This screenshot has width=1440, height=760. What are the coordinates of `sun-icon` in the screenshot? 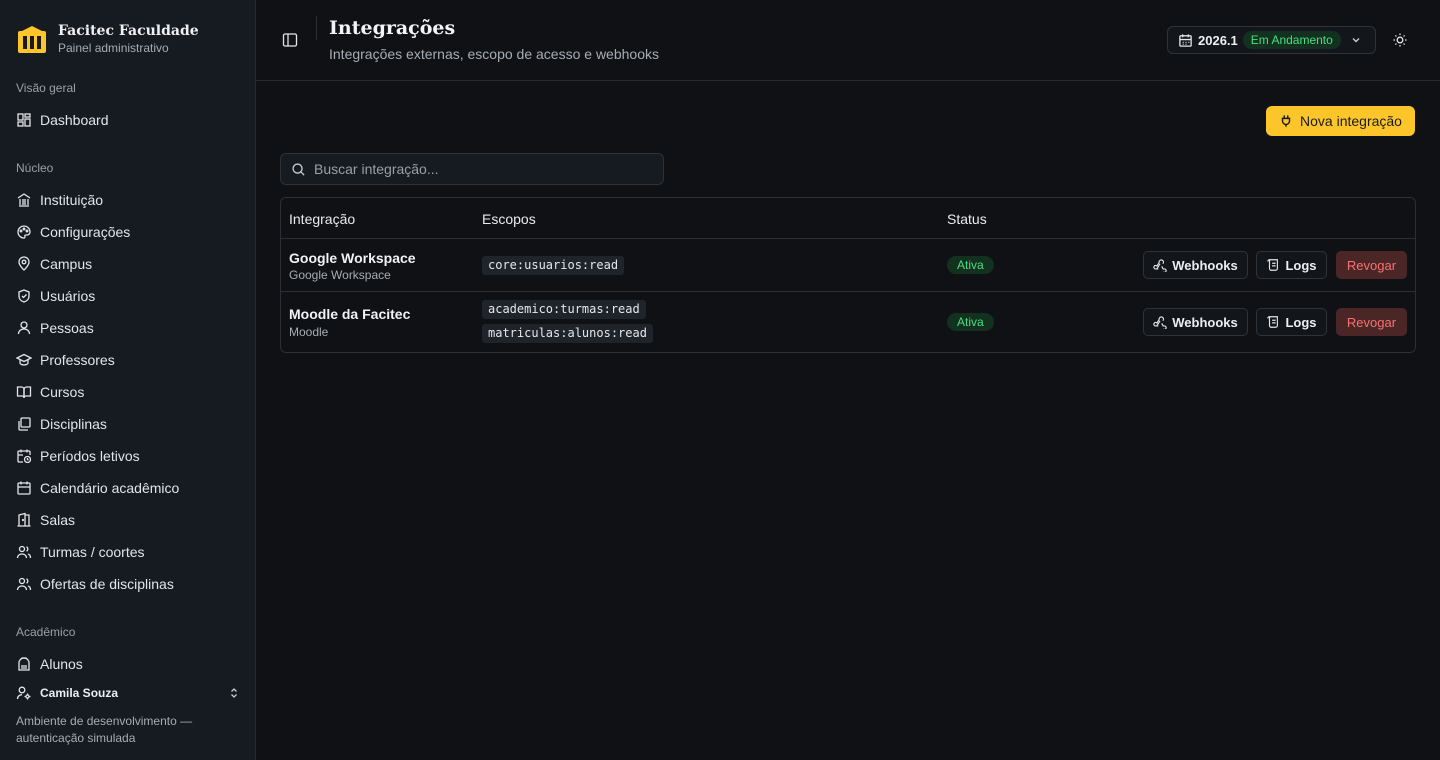 It's located at (1400, 40).